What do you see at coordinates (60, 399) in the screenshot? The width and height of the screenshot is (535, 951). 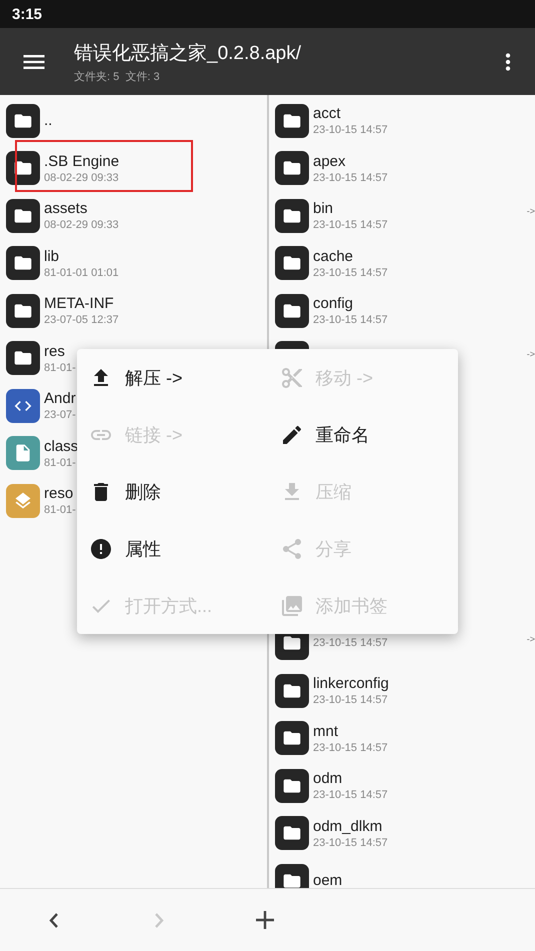 I see `file-name: Andr` at bounding box center [60, 399].